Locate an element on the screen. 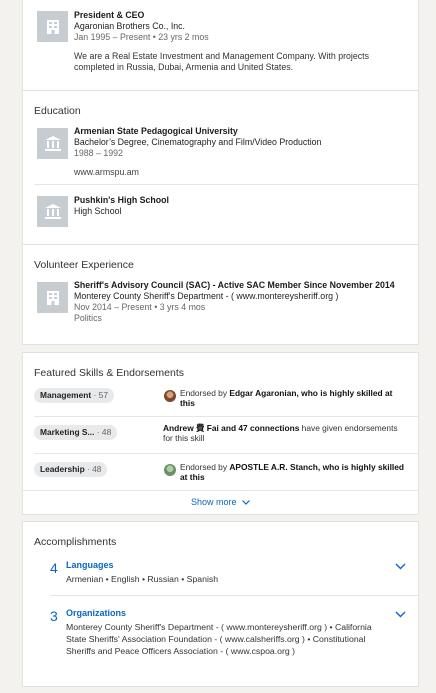  experience-dates: Jan 1995 – Present • 23 yrs 2 mos is located at coordinates (141, 37).